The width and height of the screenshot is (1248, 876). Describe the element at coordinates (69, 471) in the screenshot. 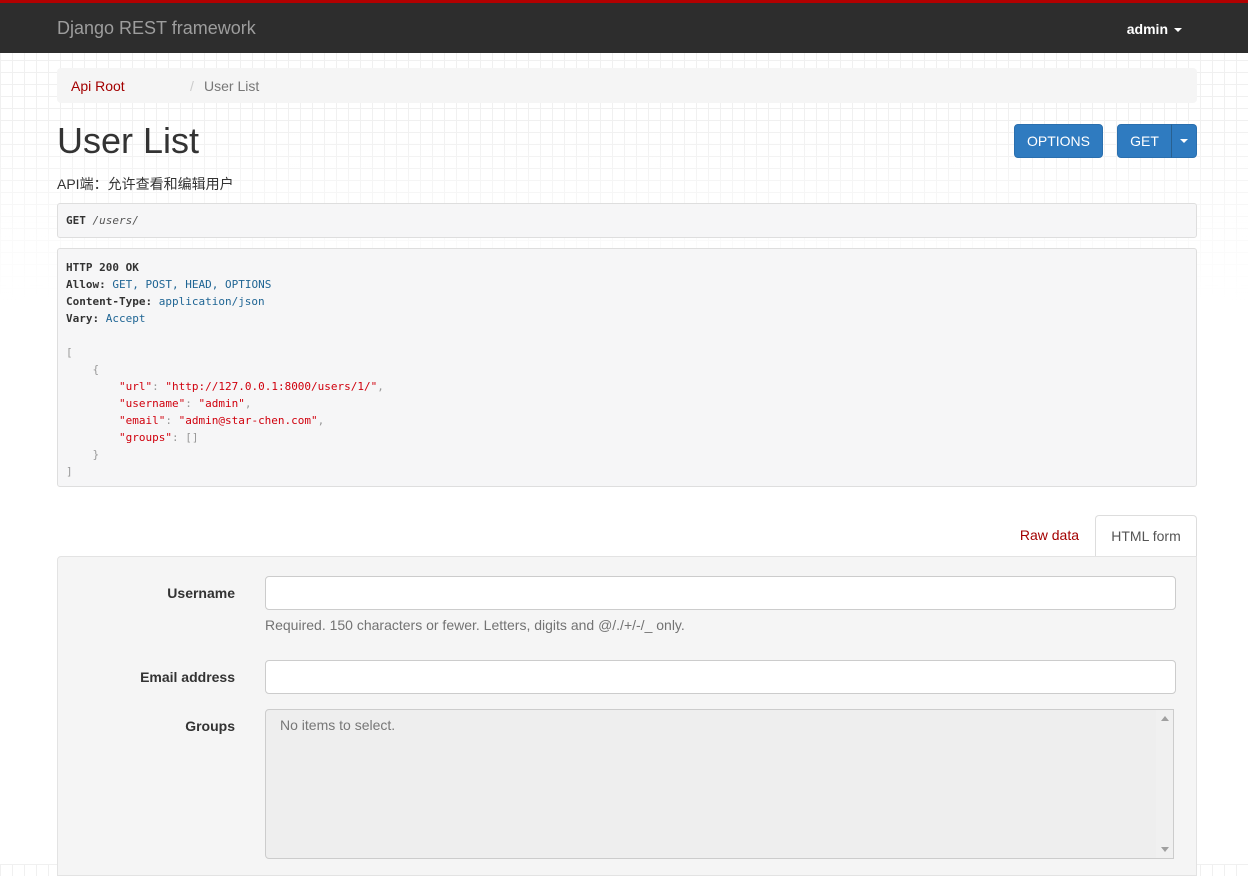

I see `json-punct: ]` at that location.